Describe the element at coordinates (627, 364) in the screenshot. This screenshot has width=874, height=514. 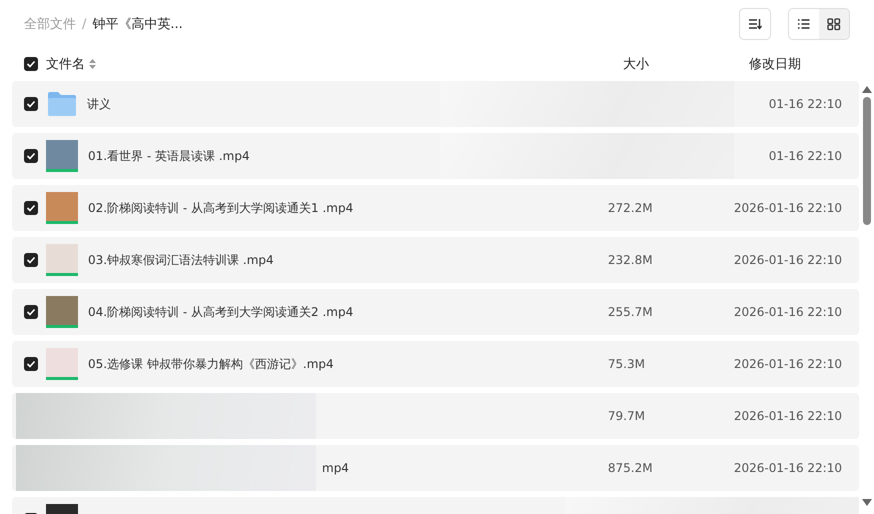
I see `file-size: 75.3M` at that location.